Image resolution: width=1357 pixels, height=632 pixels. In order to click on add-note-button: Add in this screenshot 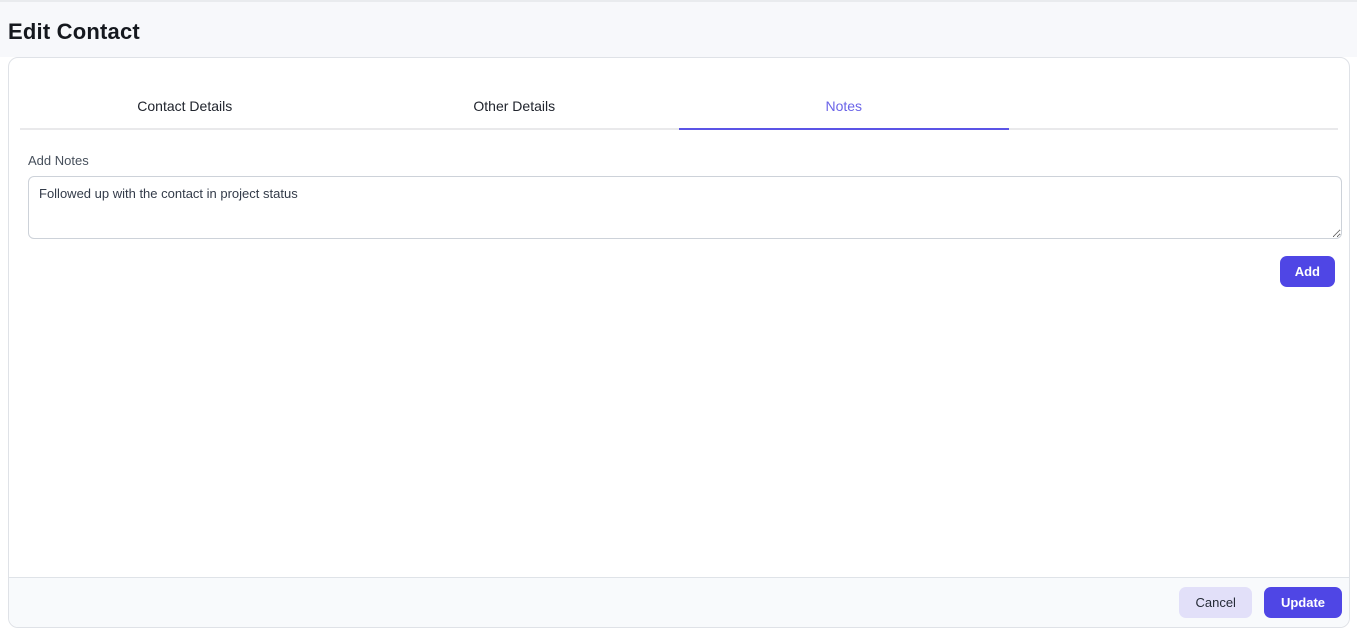, I will do `click(1307, 271)`.